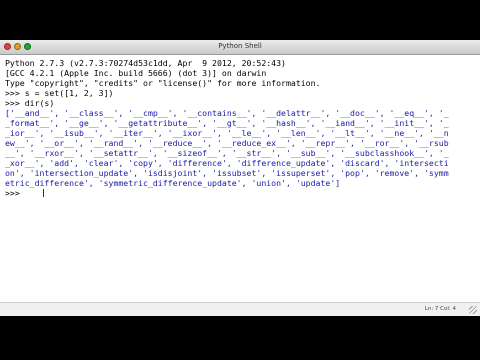 This screenshot has height=360, width=480. What do you see at coordinates (473, 310) in the screenshot?
I see `resize-grip-icon` at bounding box center [473, 310].